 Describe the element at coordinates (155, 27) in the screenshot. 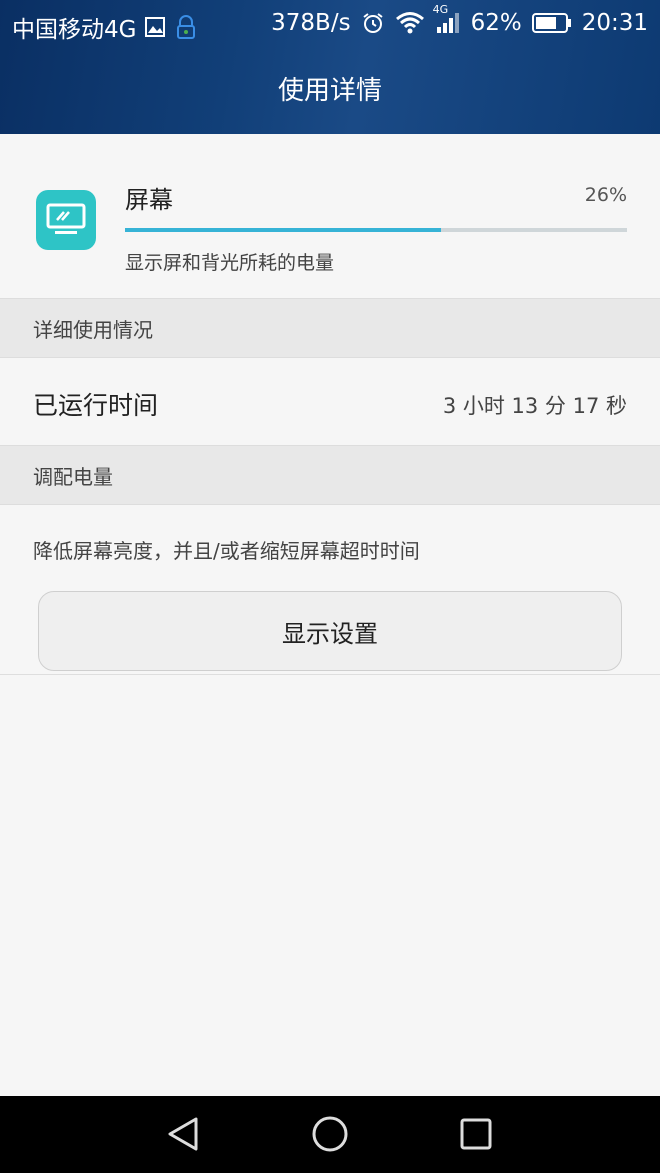

I see `image-notification-icon` at that location.